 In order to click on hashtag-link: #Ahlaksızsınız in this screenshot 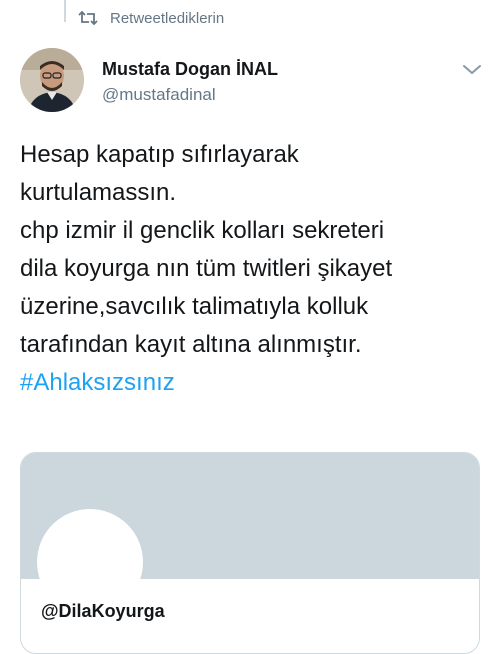, I will do `click(255, 383)`.